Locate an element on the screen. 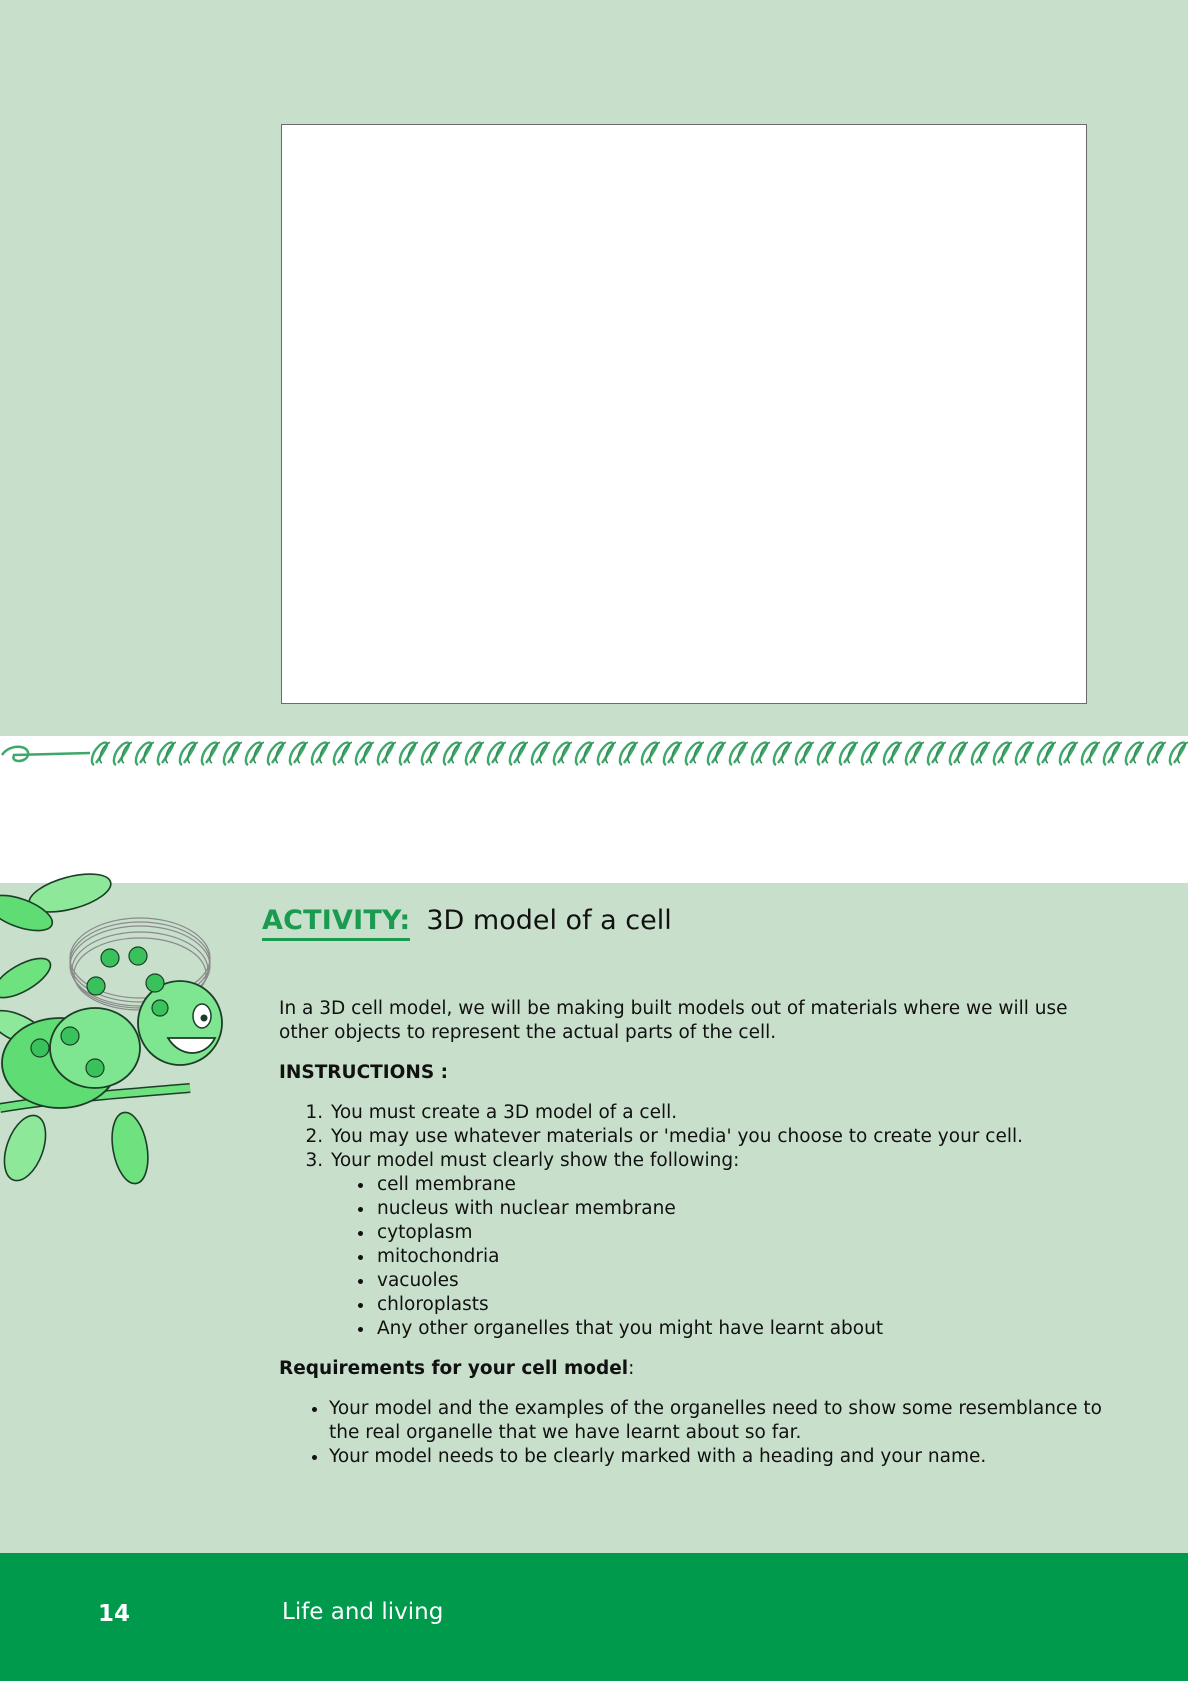 This screenshot has width=1188, height=1681. chain-border-decoration is located at coordinates (594, 753).